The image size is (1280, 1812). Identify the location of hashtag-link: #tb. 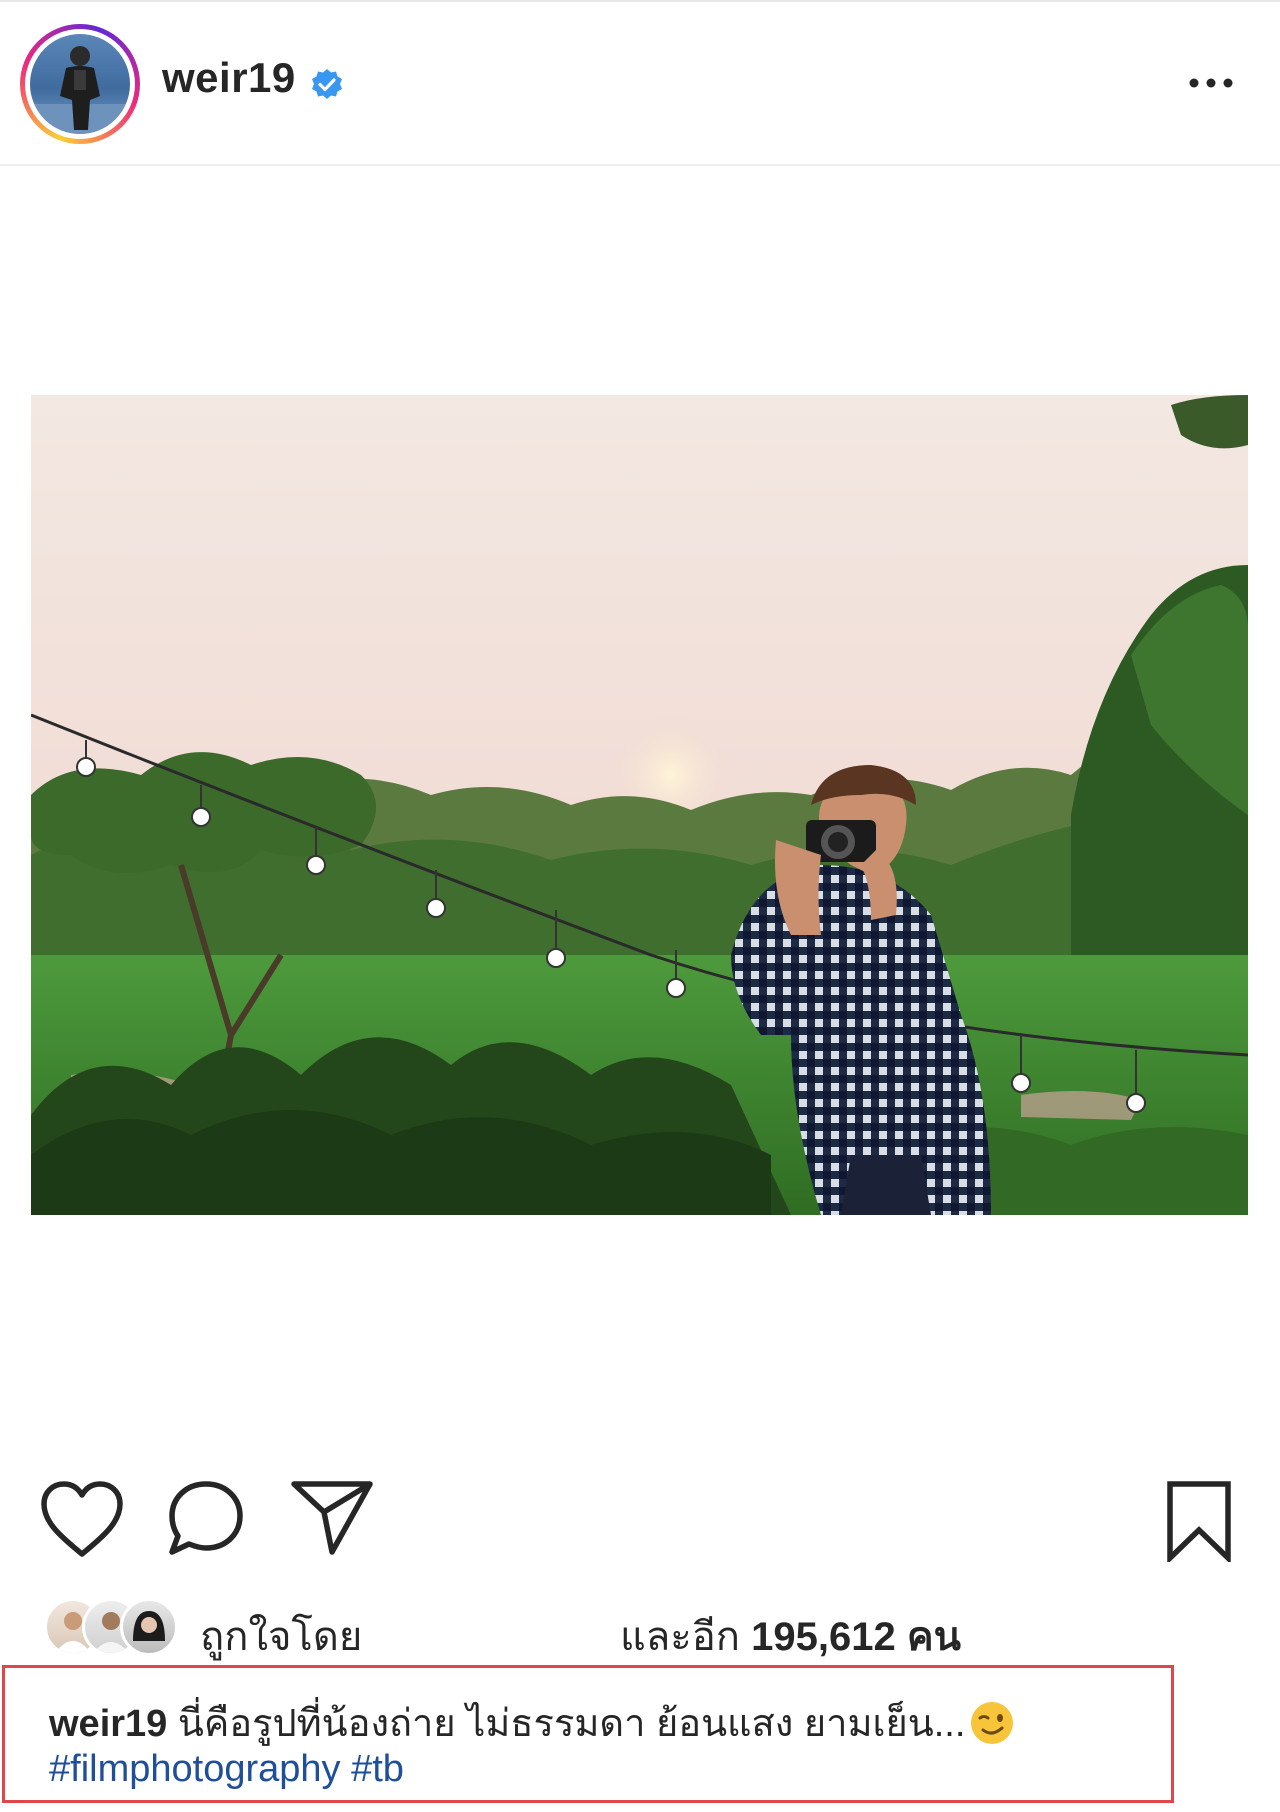
(377, 1769).